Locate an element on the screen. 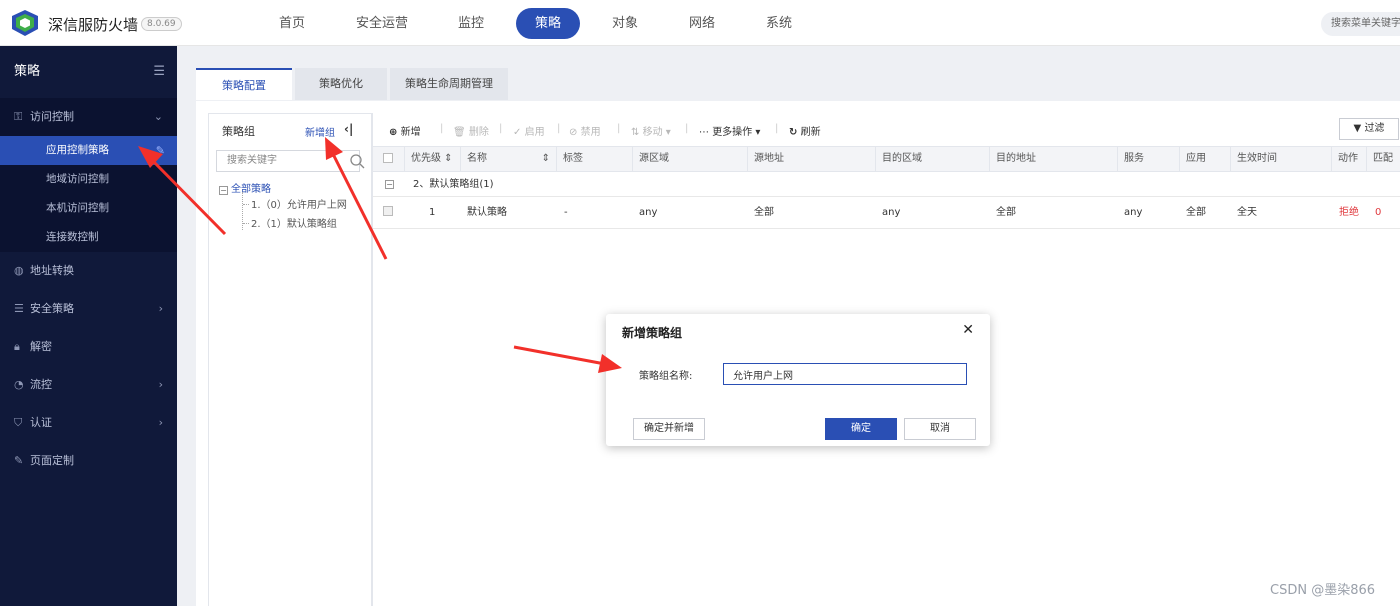 This screenshot has height=606, width=1400. ok-button: 确定 is located at coordinates (861, 429).